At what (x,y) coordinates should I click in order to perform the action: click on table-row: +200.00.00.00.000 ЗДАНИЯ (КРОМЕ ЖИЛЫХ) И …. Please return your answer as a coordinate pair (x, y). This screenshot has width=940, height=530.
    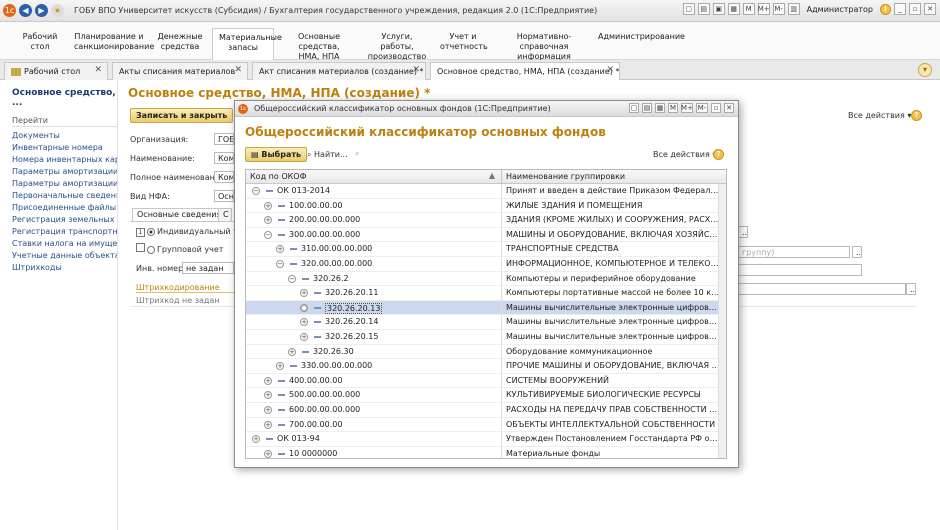
    Looking at the image, I should click on (486, 220).